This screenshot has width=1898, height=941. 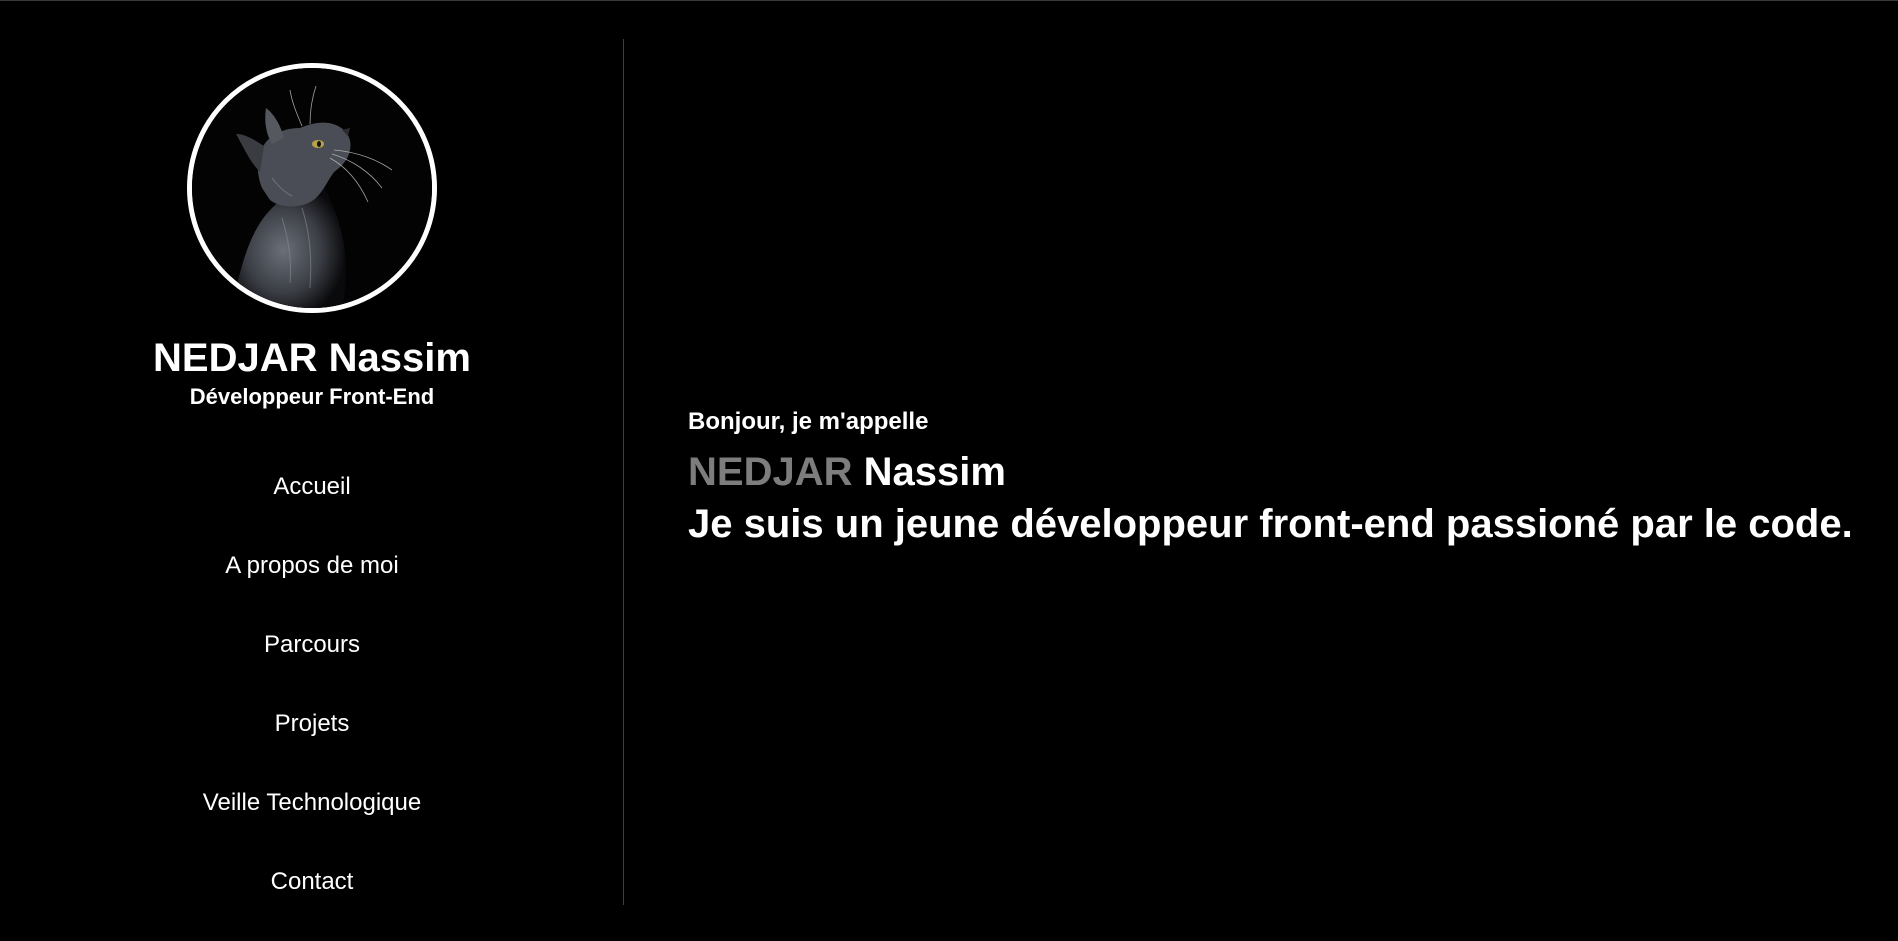 What do you see at coordinates (770, 472) in the screenshot?
I see `hero-last-name: NEDJAR` at bounding box center [770, 472].